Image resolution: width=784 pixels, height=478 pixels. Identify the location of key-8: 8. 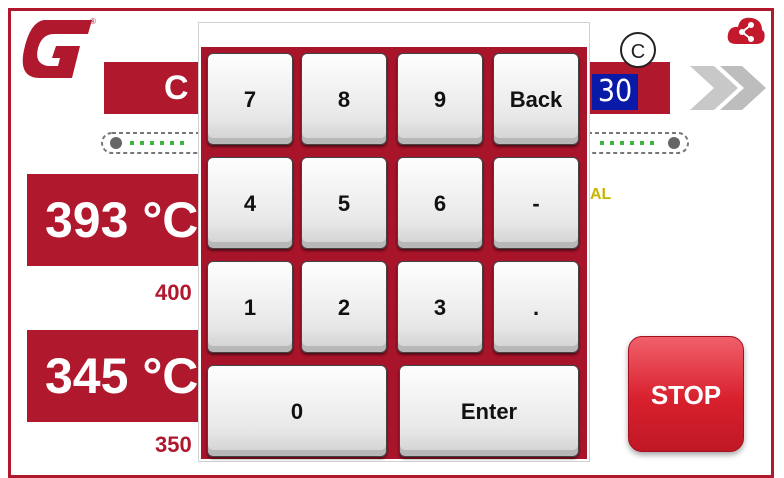
(344, 99).